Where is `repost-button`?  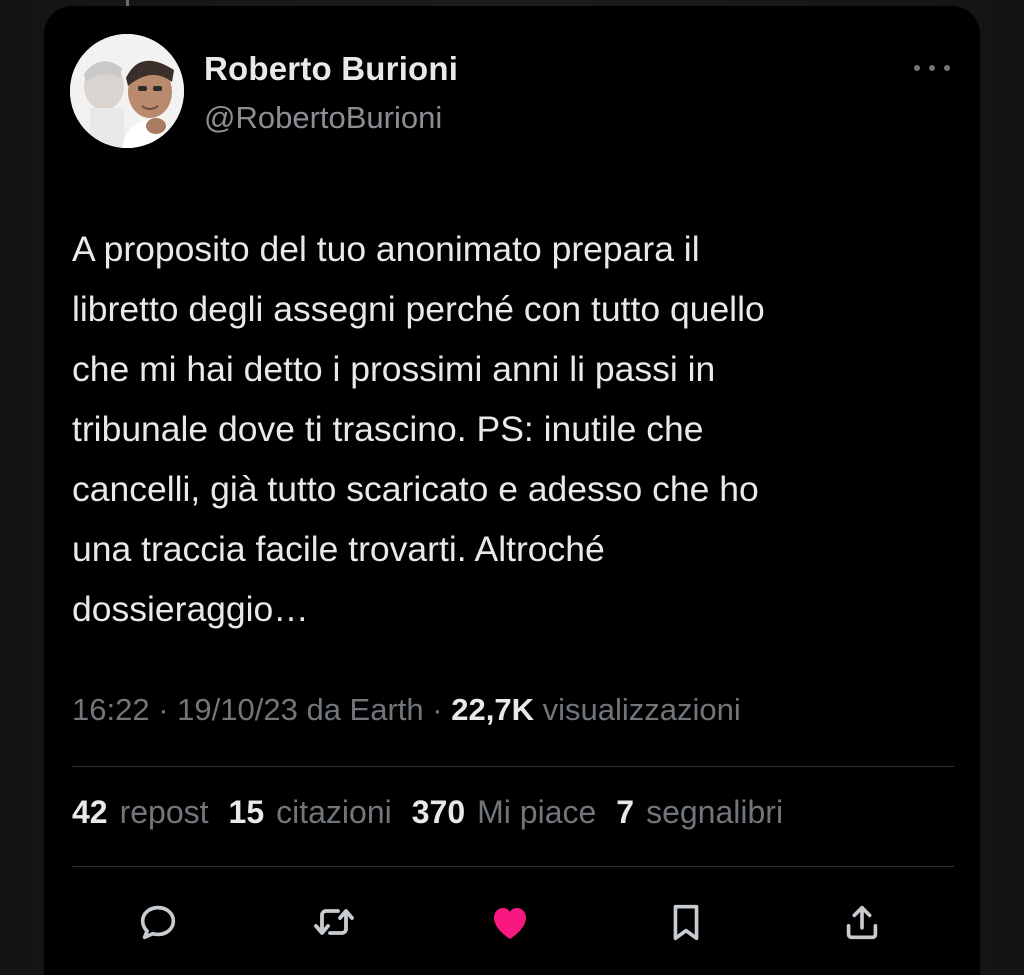 repost-button is located at coordinates (334, 922).